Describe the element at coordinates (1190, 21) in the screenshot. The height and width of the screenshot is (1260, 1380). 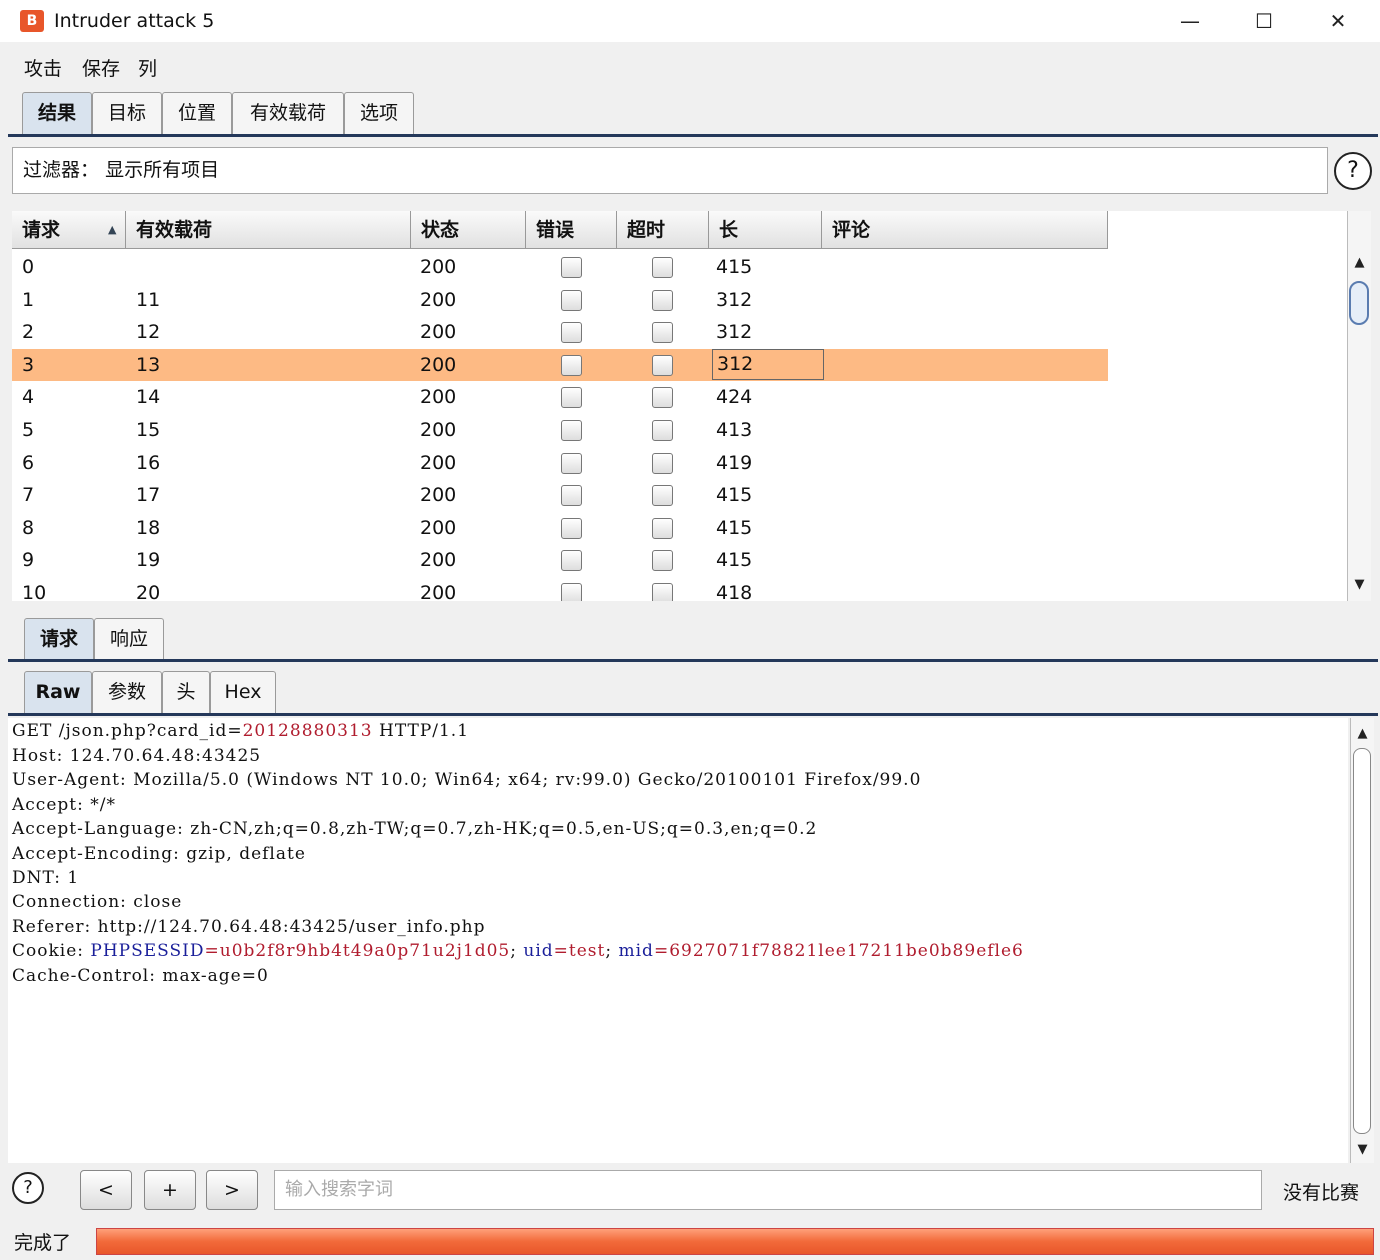
I see `minimize-button: —` at that location.